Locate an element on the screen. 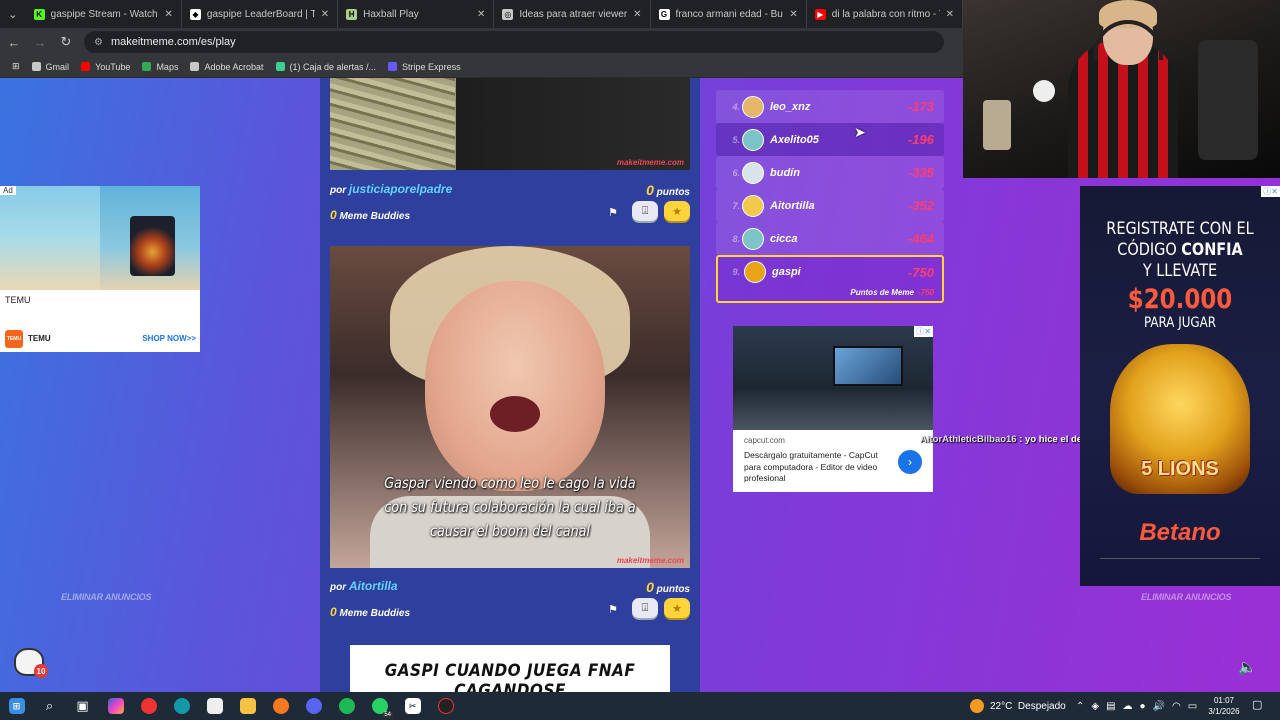 Image resolution: width=1280 pixels, height=720 pixels. meme-buddies: 0 Meme Buddies is located at coordinates (370, 215).